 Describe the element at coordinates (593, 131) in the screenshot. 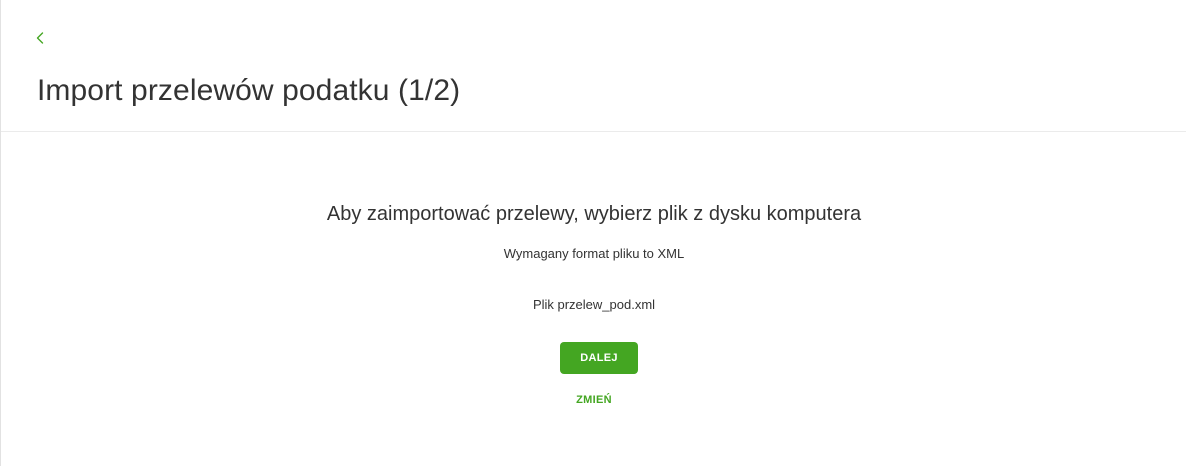

I see `header-divider` at that location.